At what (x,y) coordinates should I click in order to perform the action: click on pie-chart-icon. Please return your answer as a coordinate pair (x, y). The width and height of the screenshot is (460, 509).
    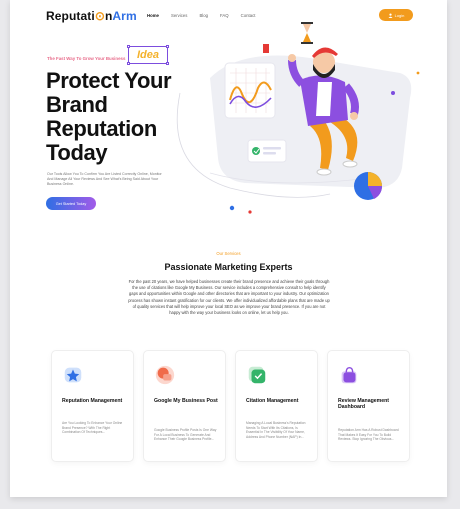
    Looking at the image, I should click on (368, 186).